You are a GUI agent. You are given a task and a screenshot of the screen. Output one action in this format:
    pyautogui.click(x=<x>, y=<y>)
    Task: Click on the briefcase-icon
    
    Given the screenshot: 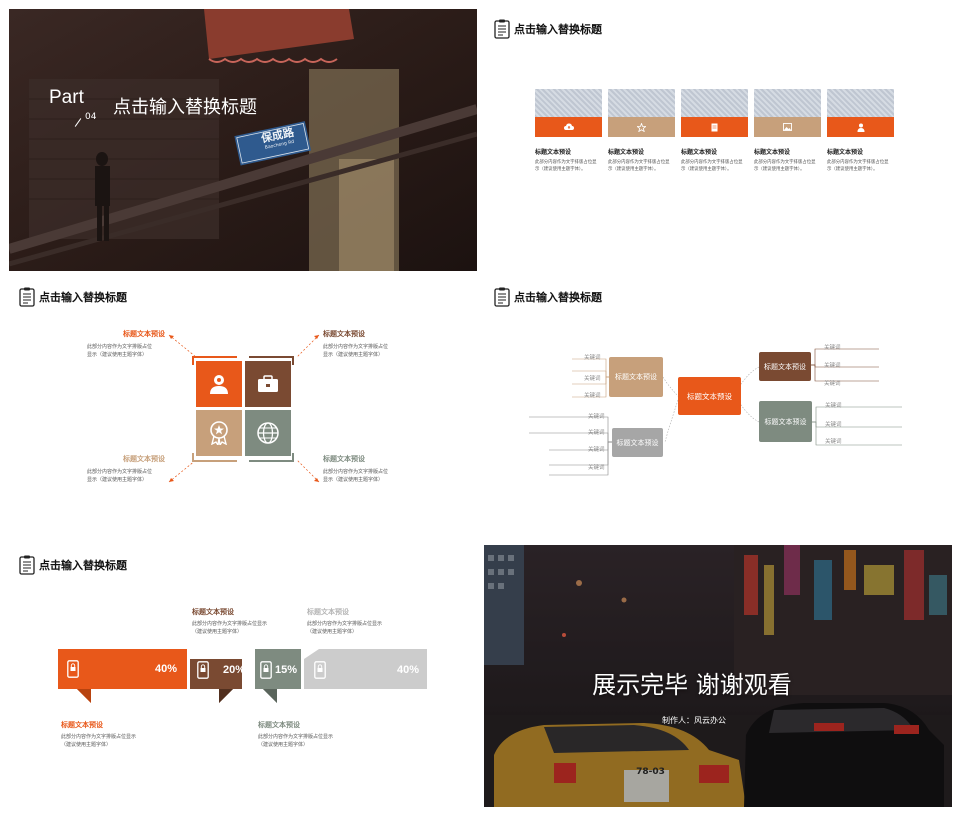 What is the action you would take?
    pyautogui.click(x=268, y=383)
    